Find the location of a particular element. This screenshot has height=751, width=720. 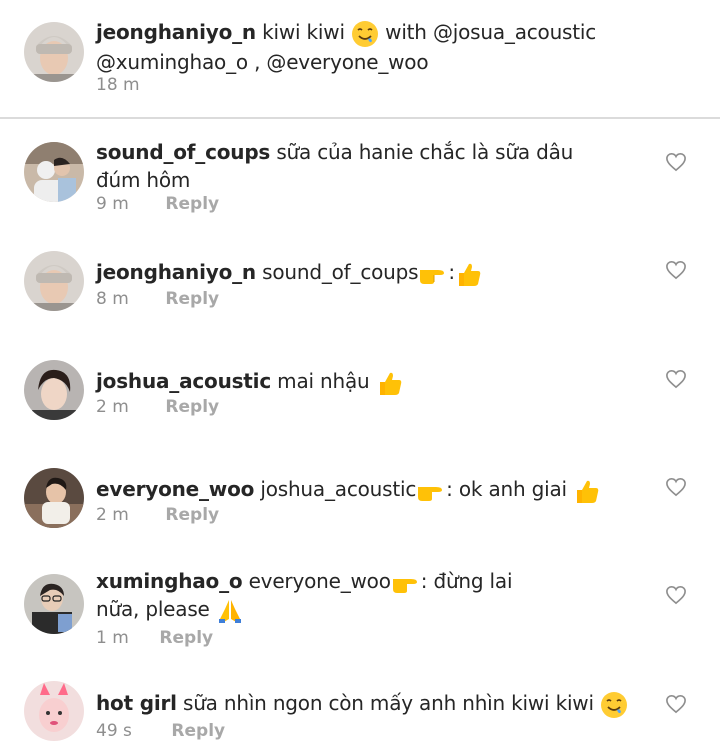

comment-item: jeonghaniyo_n sound_of_coups : 8 m Reply is located at coordinates (360, 284).